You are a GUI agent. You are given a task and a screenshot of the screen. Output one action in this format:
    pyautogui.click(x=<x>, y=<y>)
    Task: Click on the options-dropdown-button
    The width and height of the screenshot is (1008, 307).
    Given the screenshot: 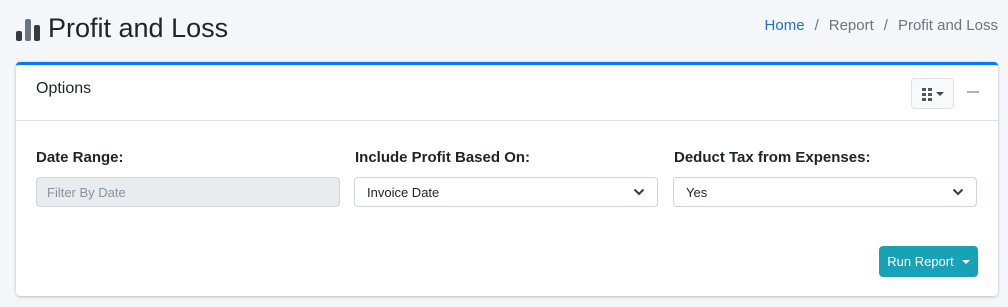 What is the action you would take?
    pyautogui.click(x=932, y=93)
    